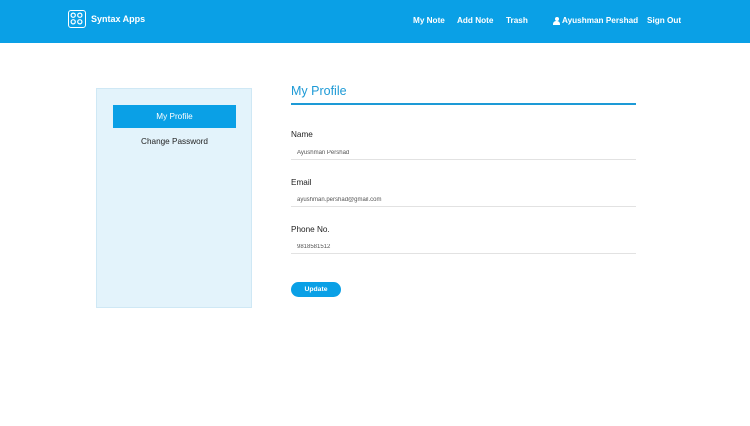  What do you see at coordinates (429, 20) in the screenshot?
I see `nav-my-note-link: My Note` at bounding box center [429, 20].